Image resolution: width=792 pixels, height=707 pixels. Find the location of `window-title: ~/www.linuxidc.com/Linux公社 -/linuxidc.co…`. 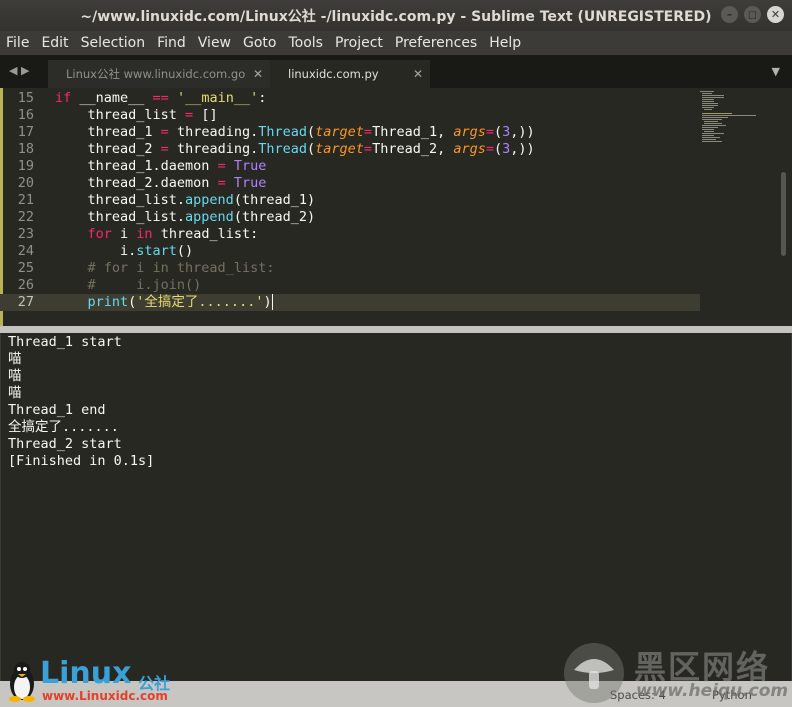

window-title: ~/www.linuxidc.com/Linux公社 -/linuxidc.co… is located at coordinates (396, 16).